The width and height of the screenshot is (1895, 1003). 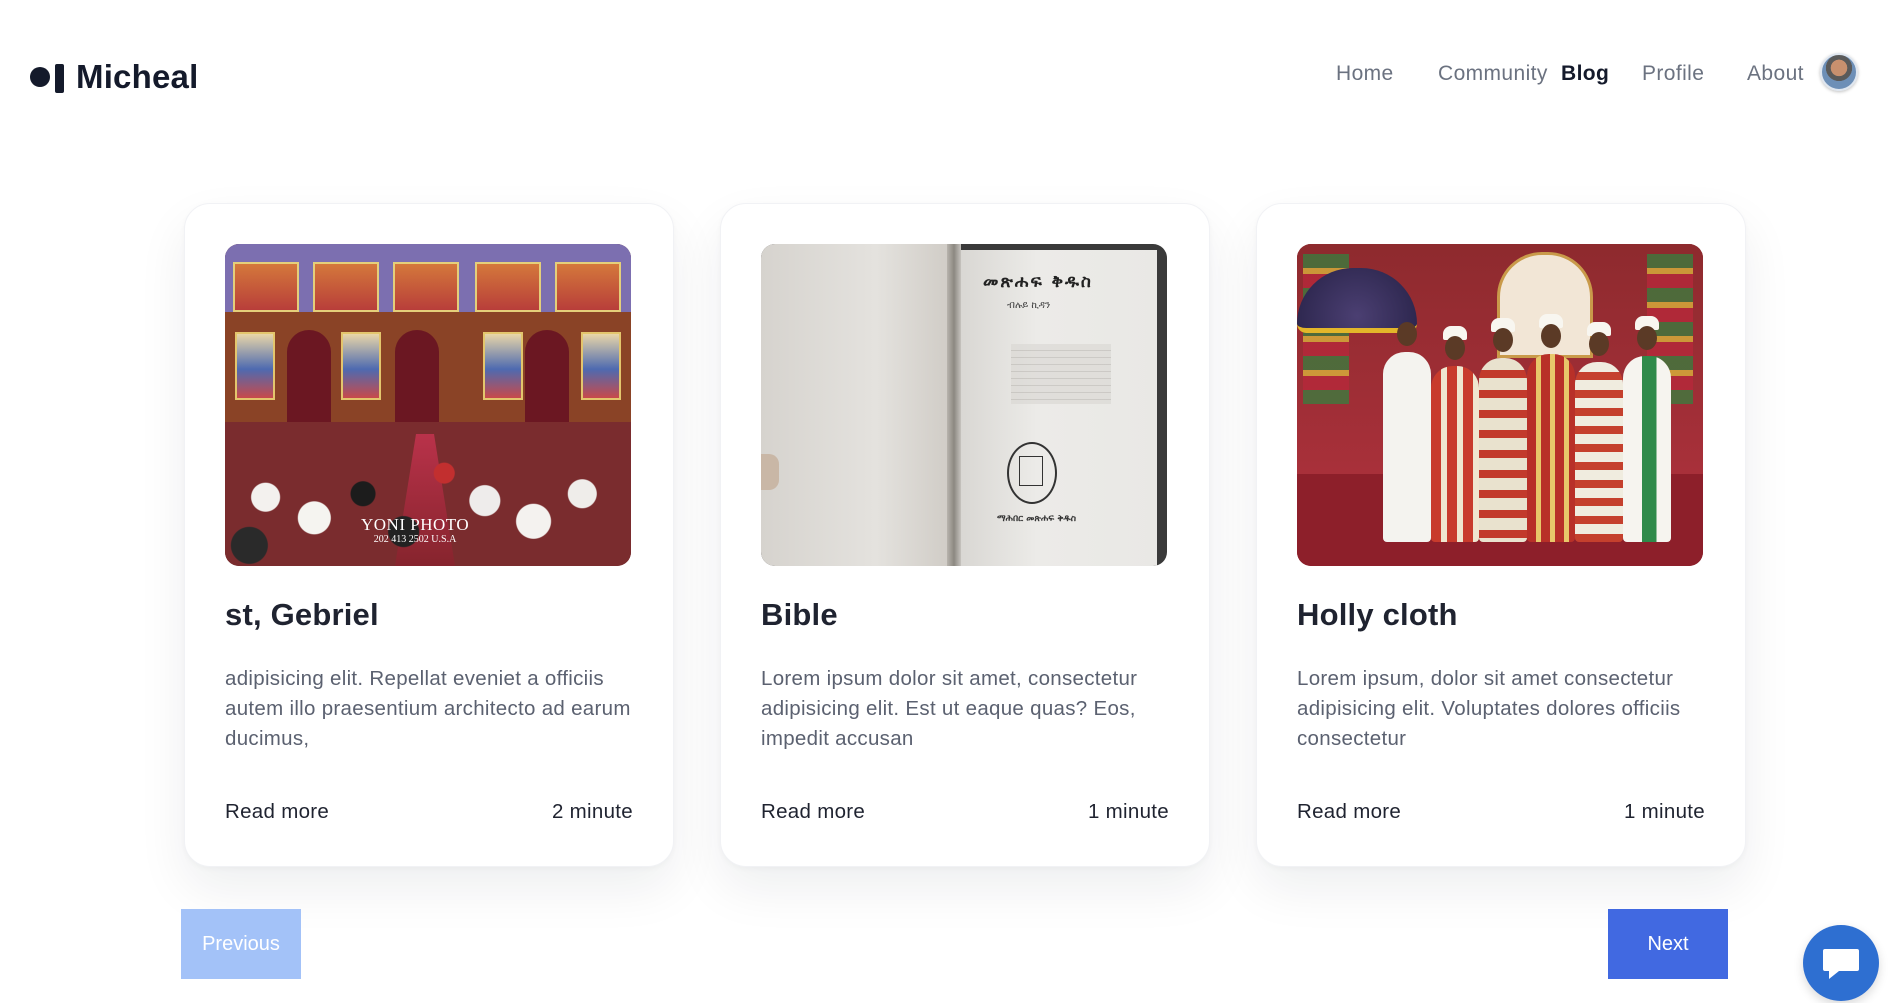 I want to click on chat-bubble-icon, so click(x=1841, y=964).